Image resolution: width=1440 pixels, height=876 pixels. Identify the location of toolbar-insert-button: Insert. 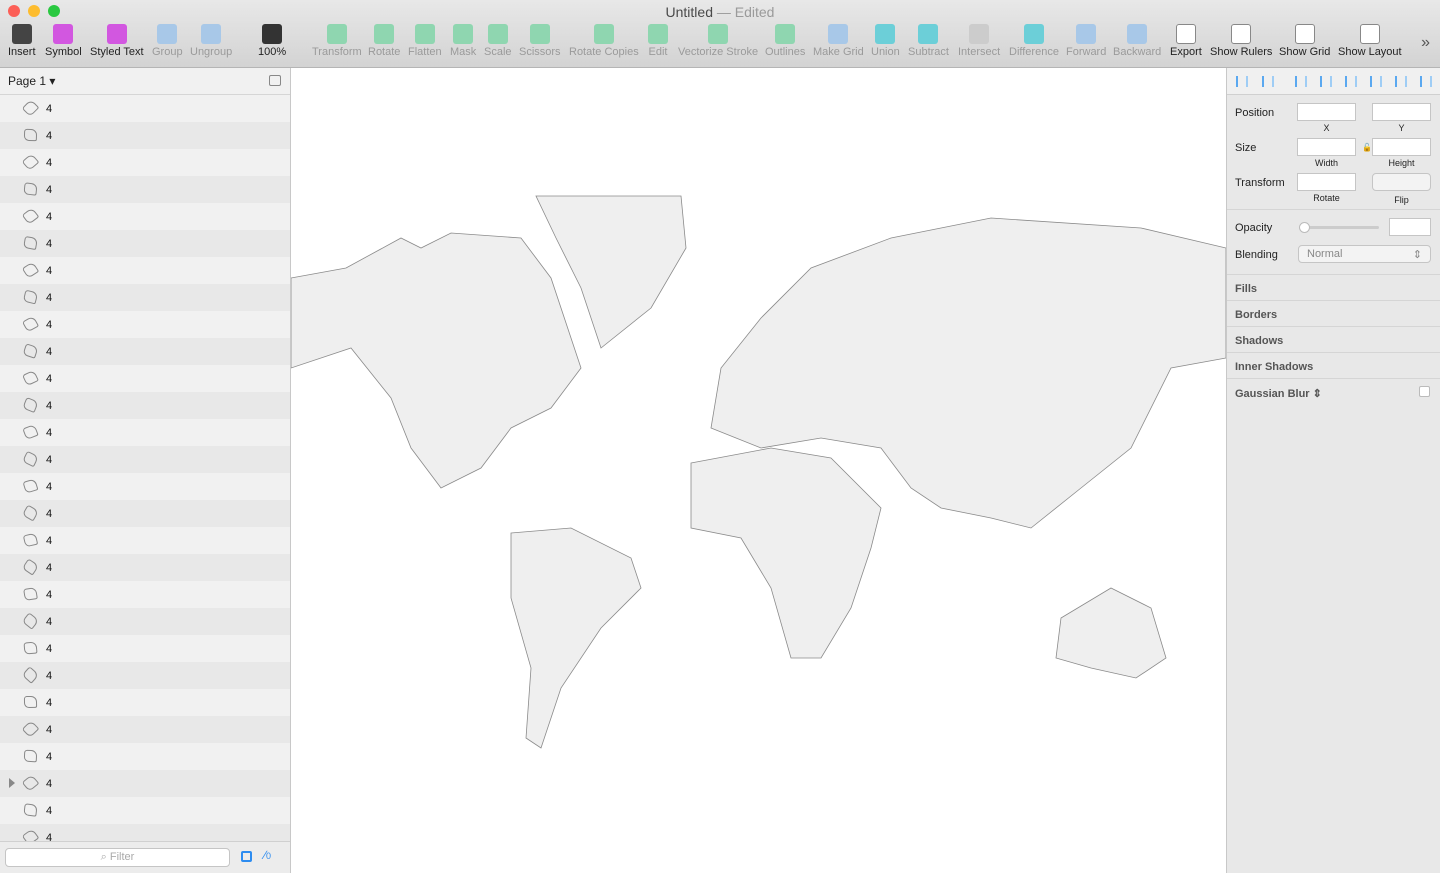
(22, 44).